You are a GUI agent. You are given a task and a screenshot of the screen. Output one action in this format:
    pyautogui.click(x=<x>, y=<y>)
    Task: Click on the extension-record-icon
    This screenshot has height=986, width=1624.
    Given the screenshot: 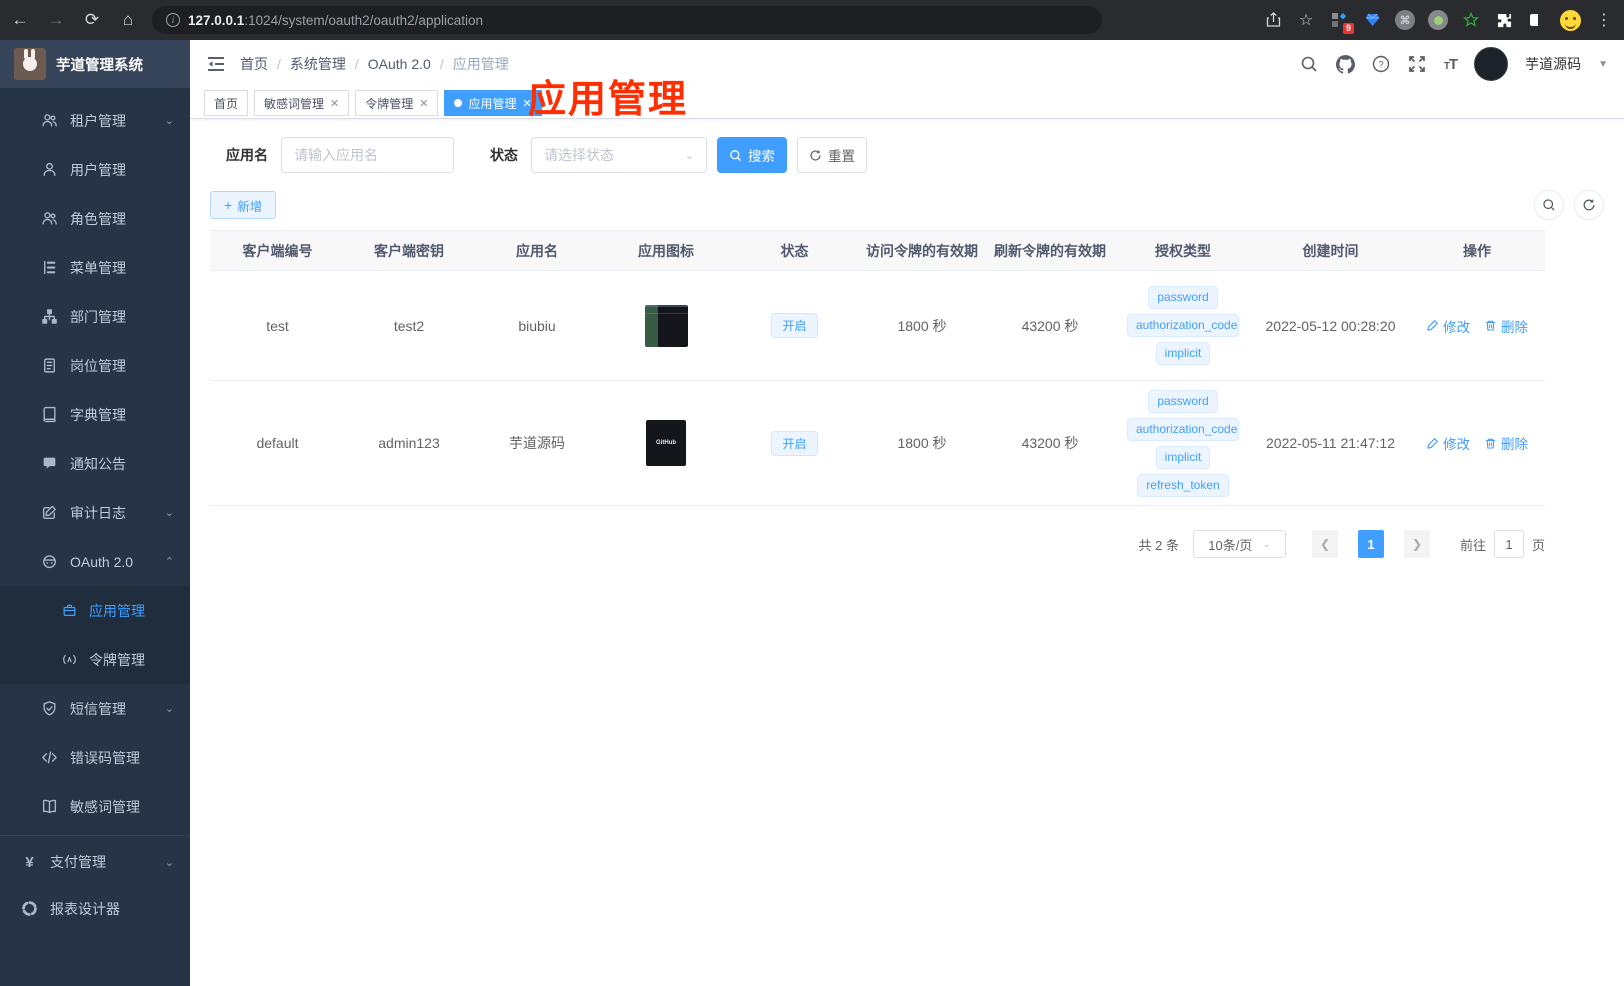 What is the action you would take?
    pyautogui.click(x=1438, y=20)
    